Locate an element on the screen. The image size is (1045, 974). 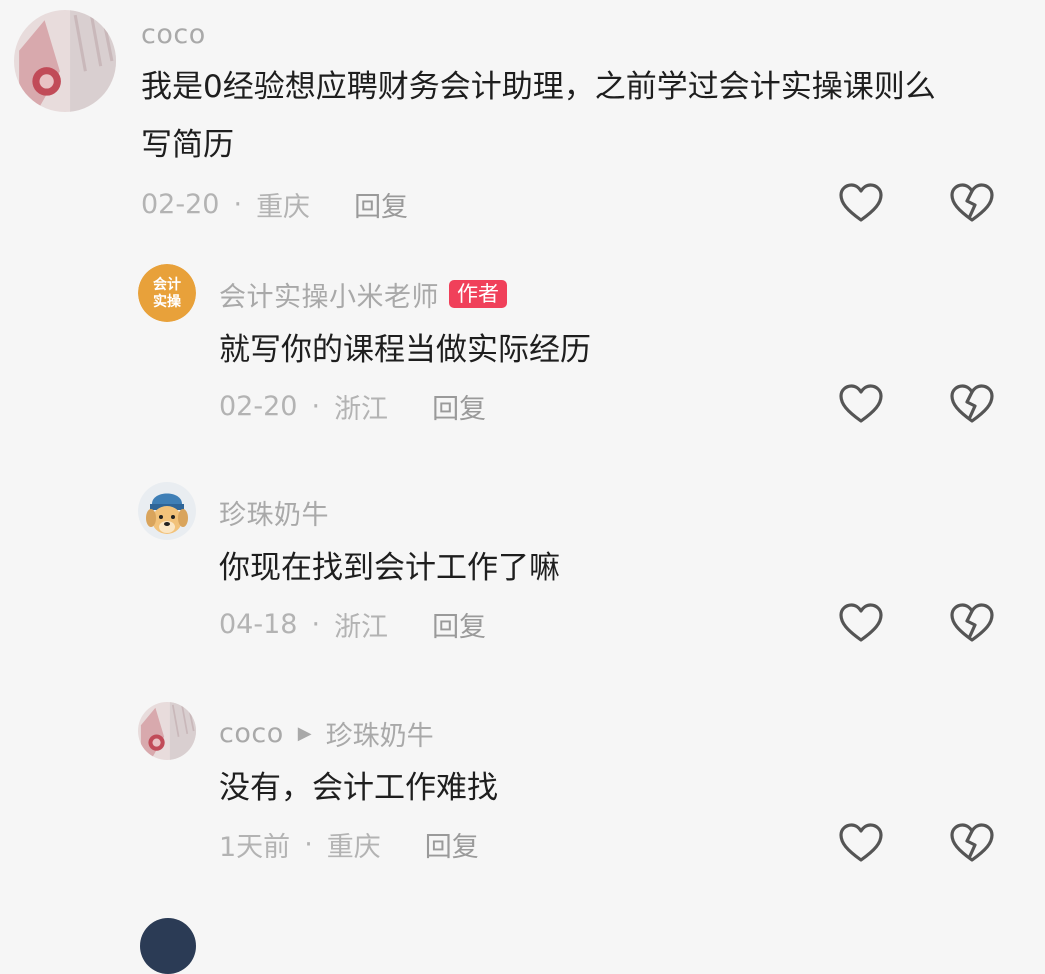
triangle-right-icon: ▶ is located at coordinates (304, 733).